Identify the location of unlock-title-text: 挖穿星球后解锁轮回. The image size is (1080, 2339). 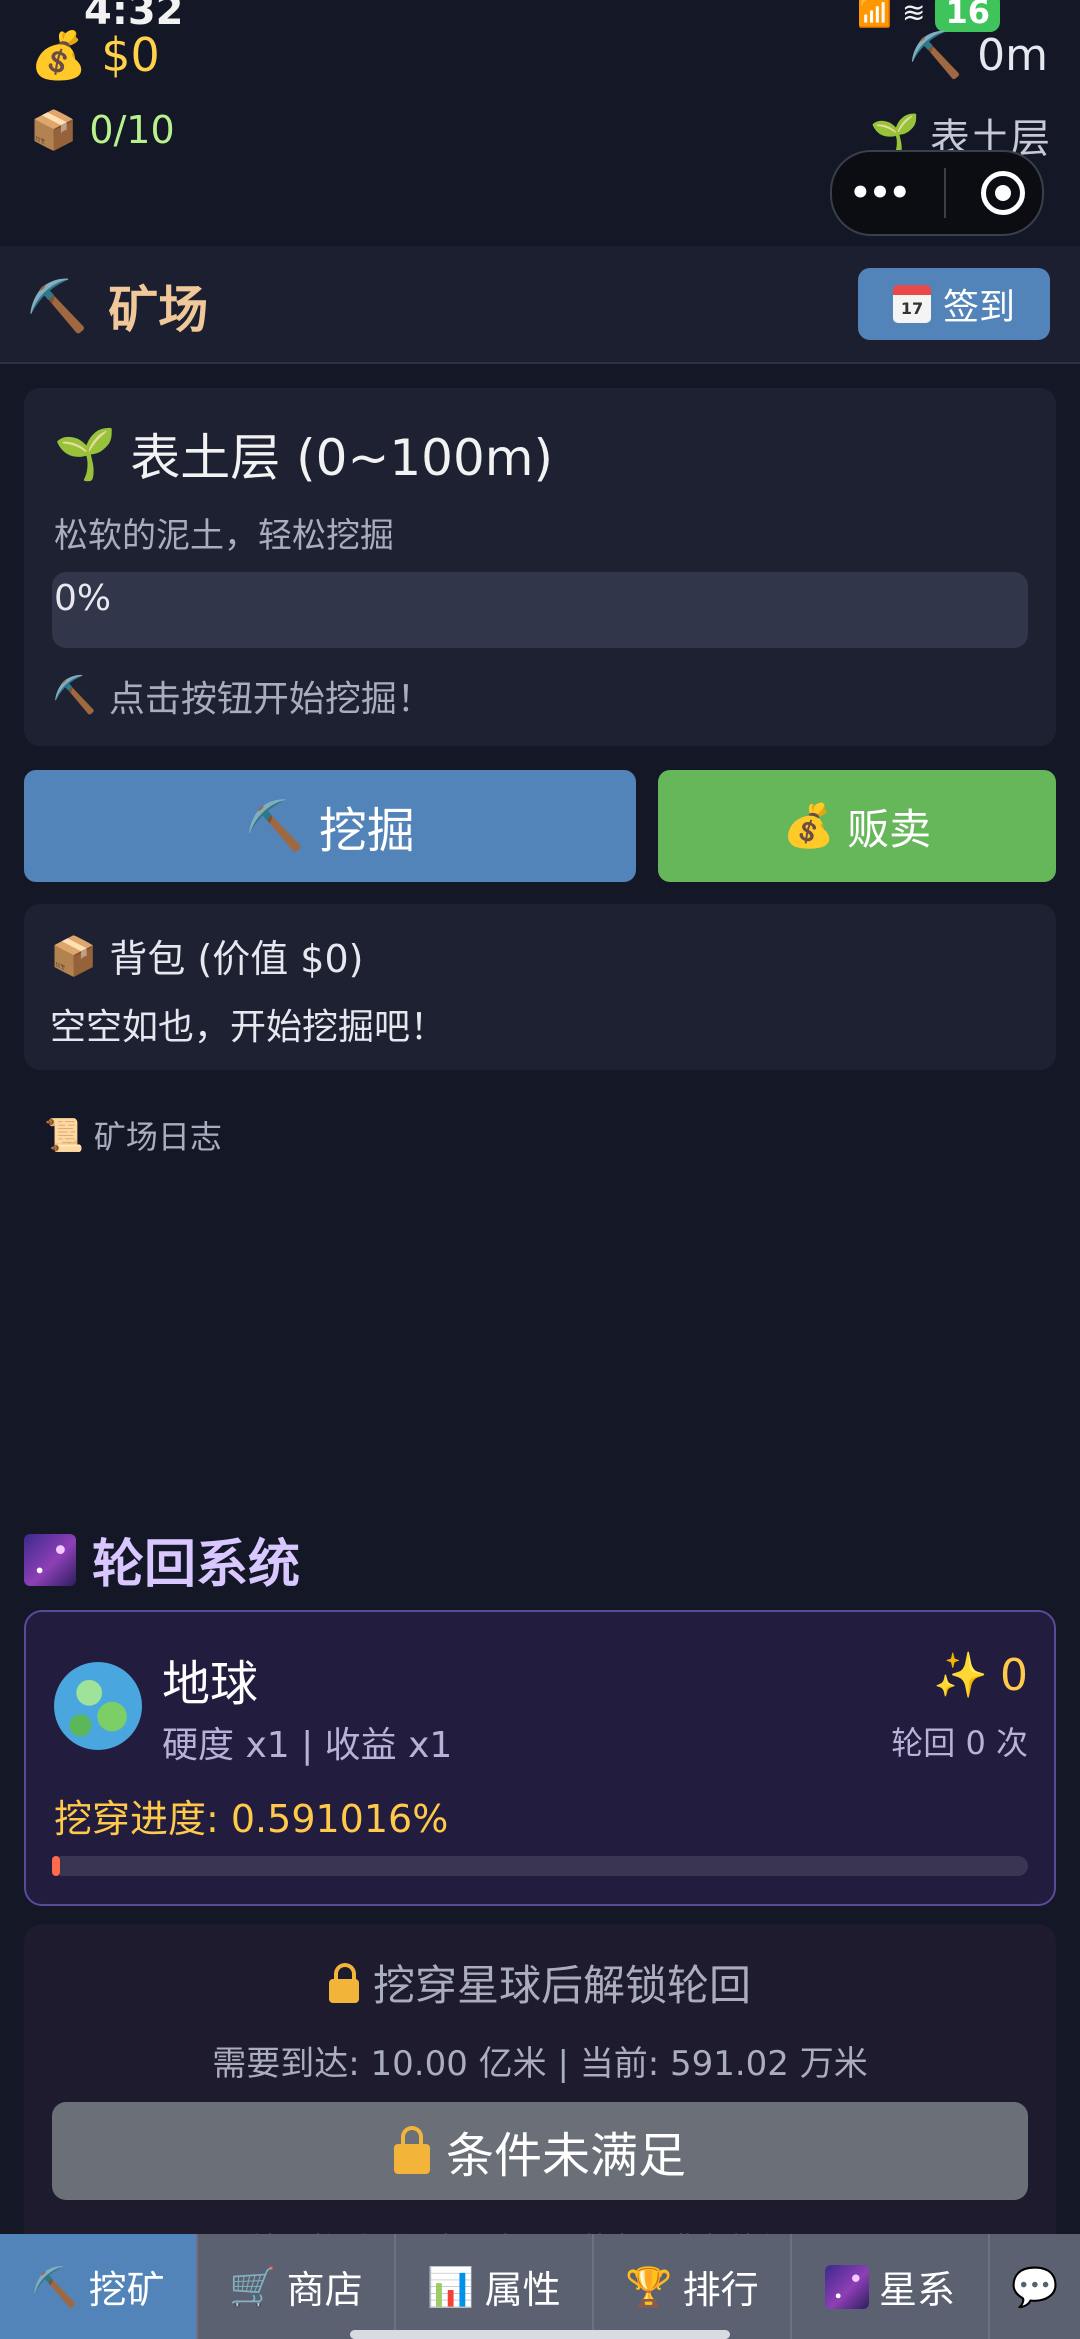
(561, 1985).